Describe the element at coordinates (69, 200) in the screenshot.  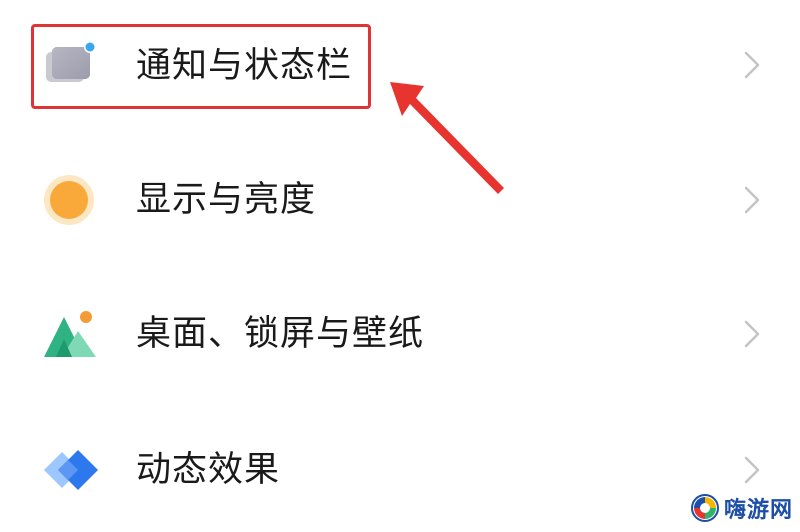
I see `sun-icon` at that location.